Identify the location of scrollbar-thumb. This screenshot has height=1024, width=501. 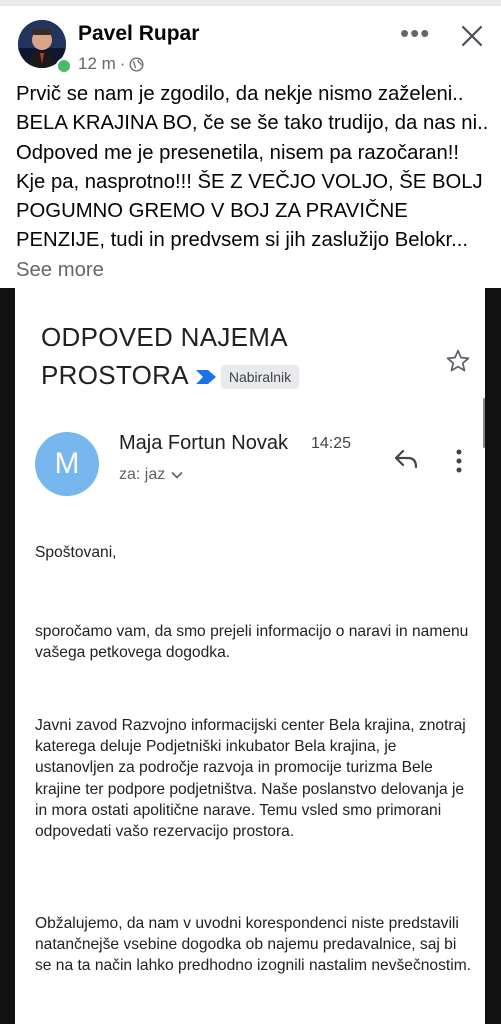
(484, 423).